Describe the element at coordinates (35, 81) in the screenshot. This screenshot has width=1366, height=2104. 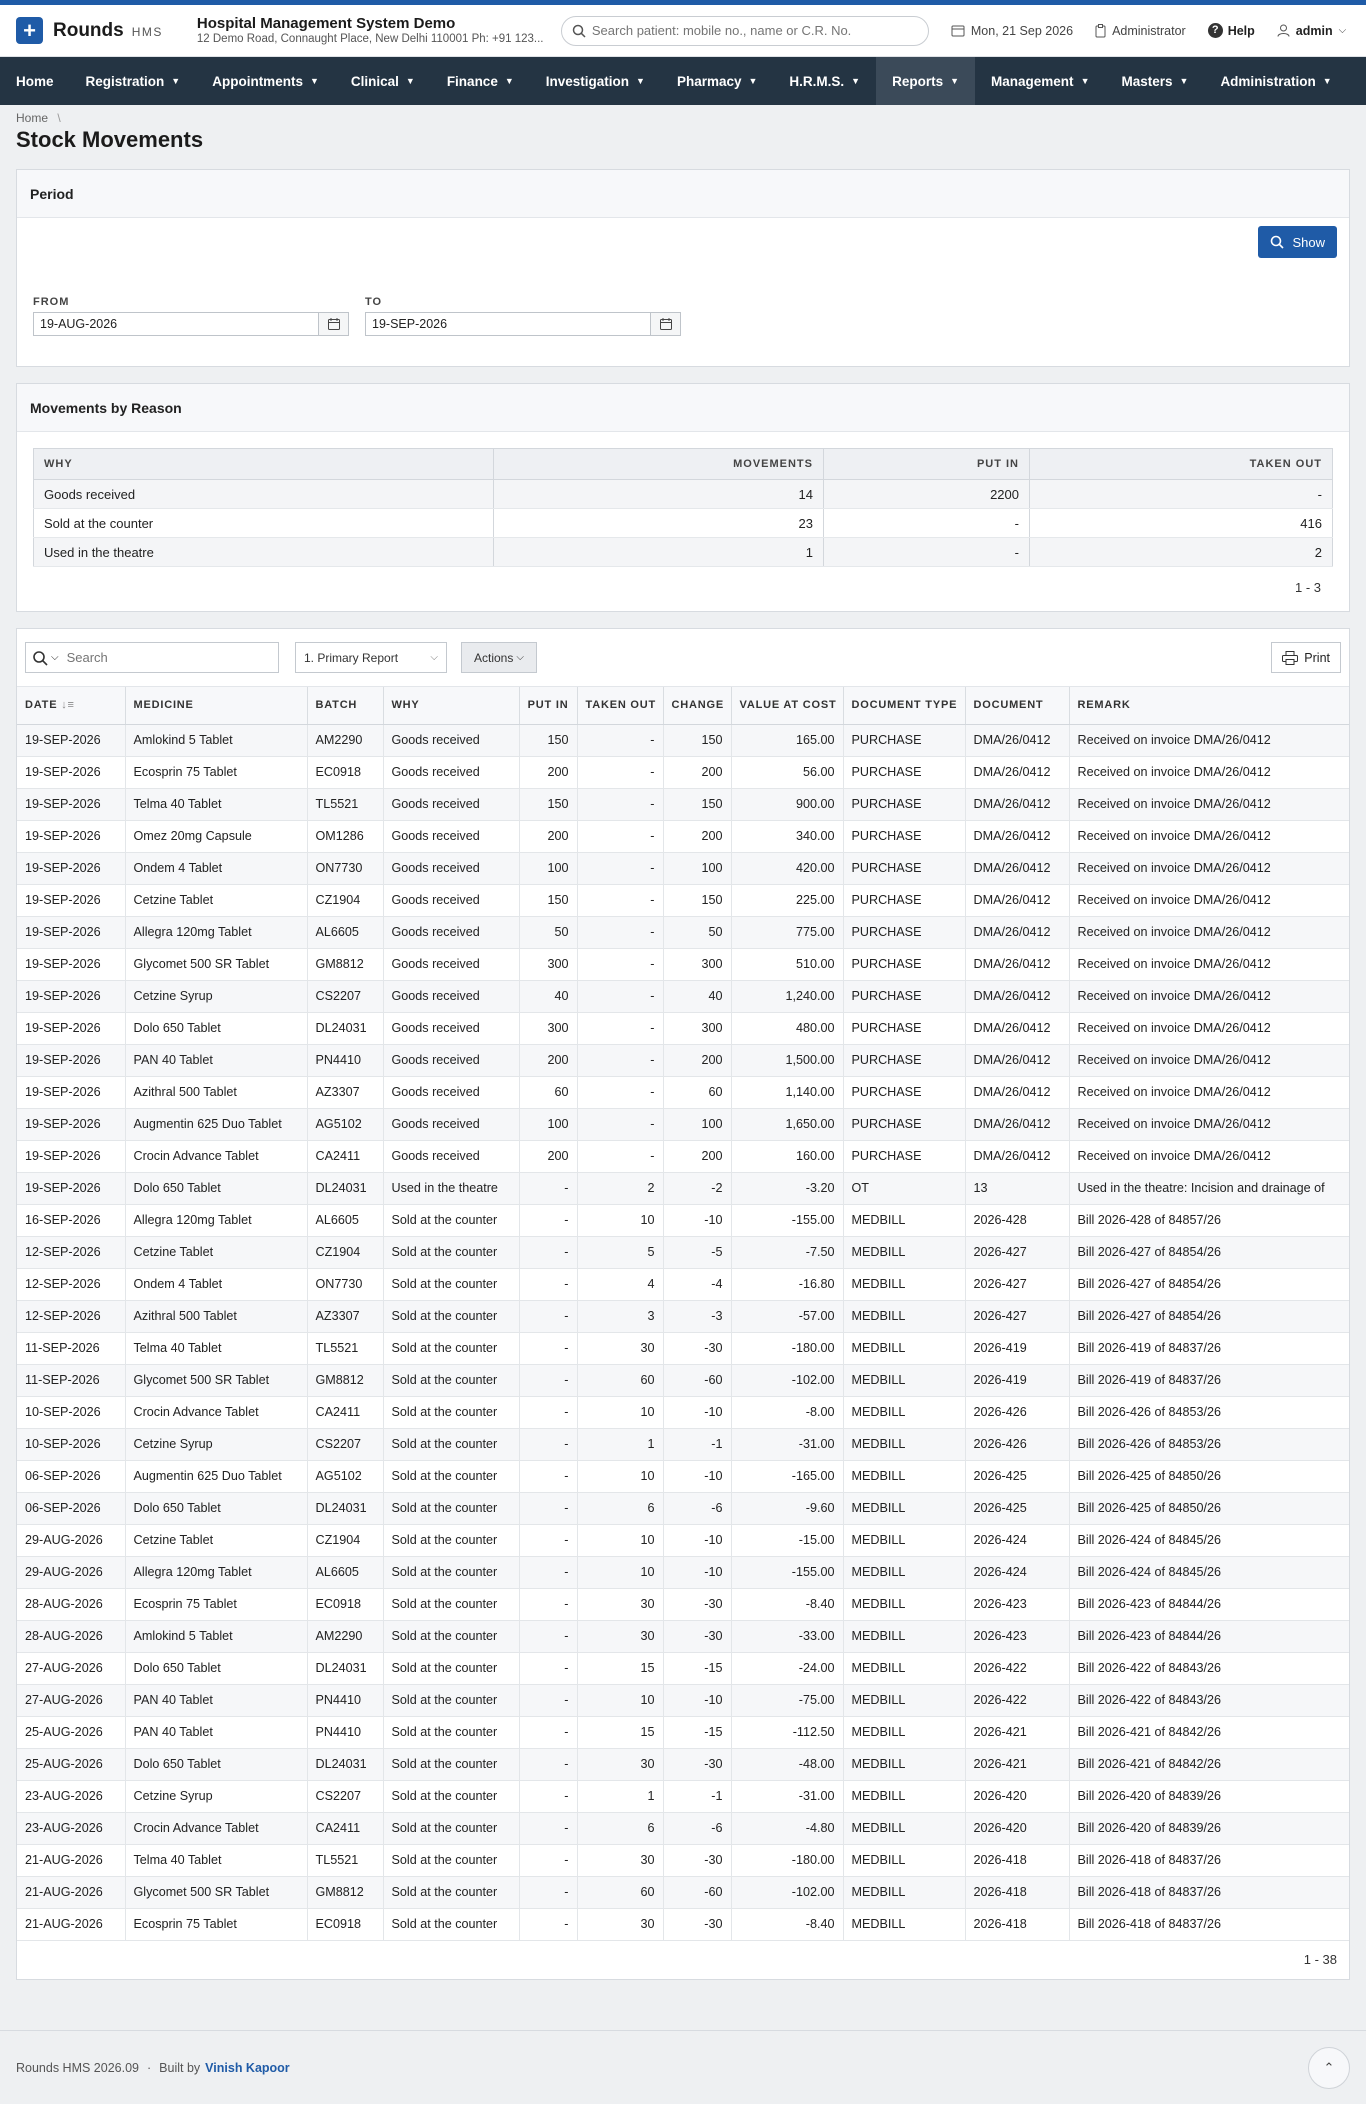
I see `nav-home: Home` at that location.